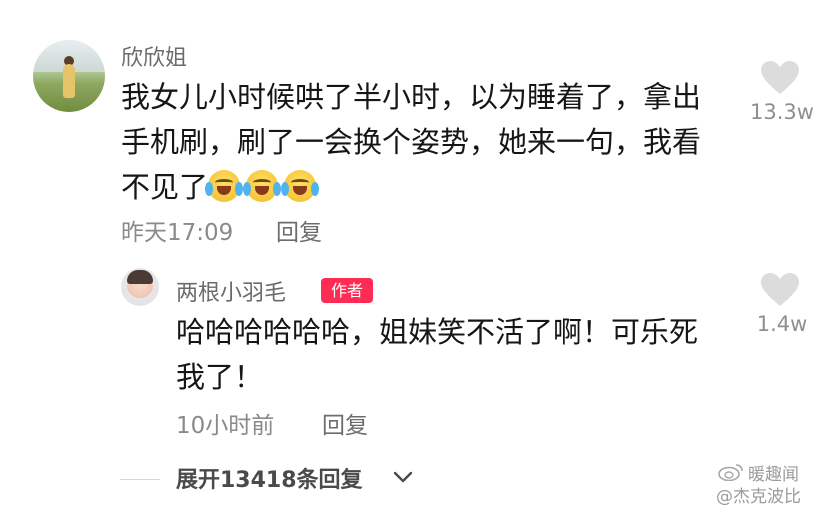 Image resolution: width=828 pixels, height=507 pixels. What do you see at coordinates (231, 291) in the screenshot?
I see `reply-username: 两根小羽毛` at bounding box center [231, 291].